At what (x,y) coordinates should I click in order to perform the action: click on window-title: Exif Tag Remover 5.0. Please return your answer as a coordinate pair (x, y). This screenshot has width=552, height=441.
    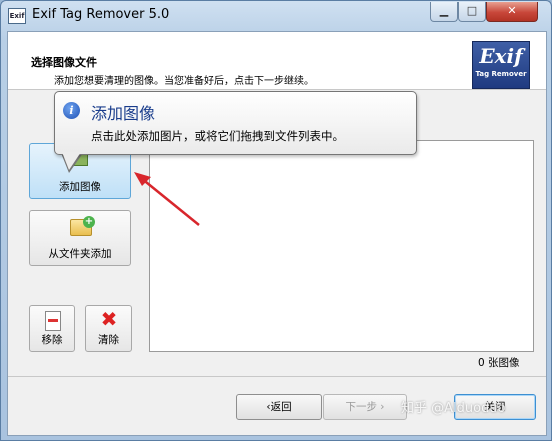
    Looking at the image, I should click on (101, 14).